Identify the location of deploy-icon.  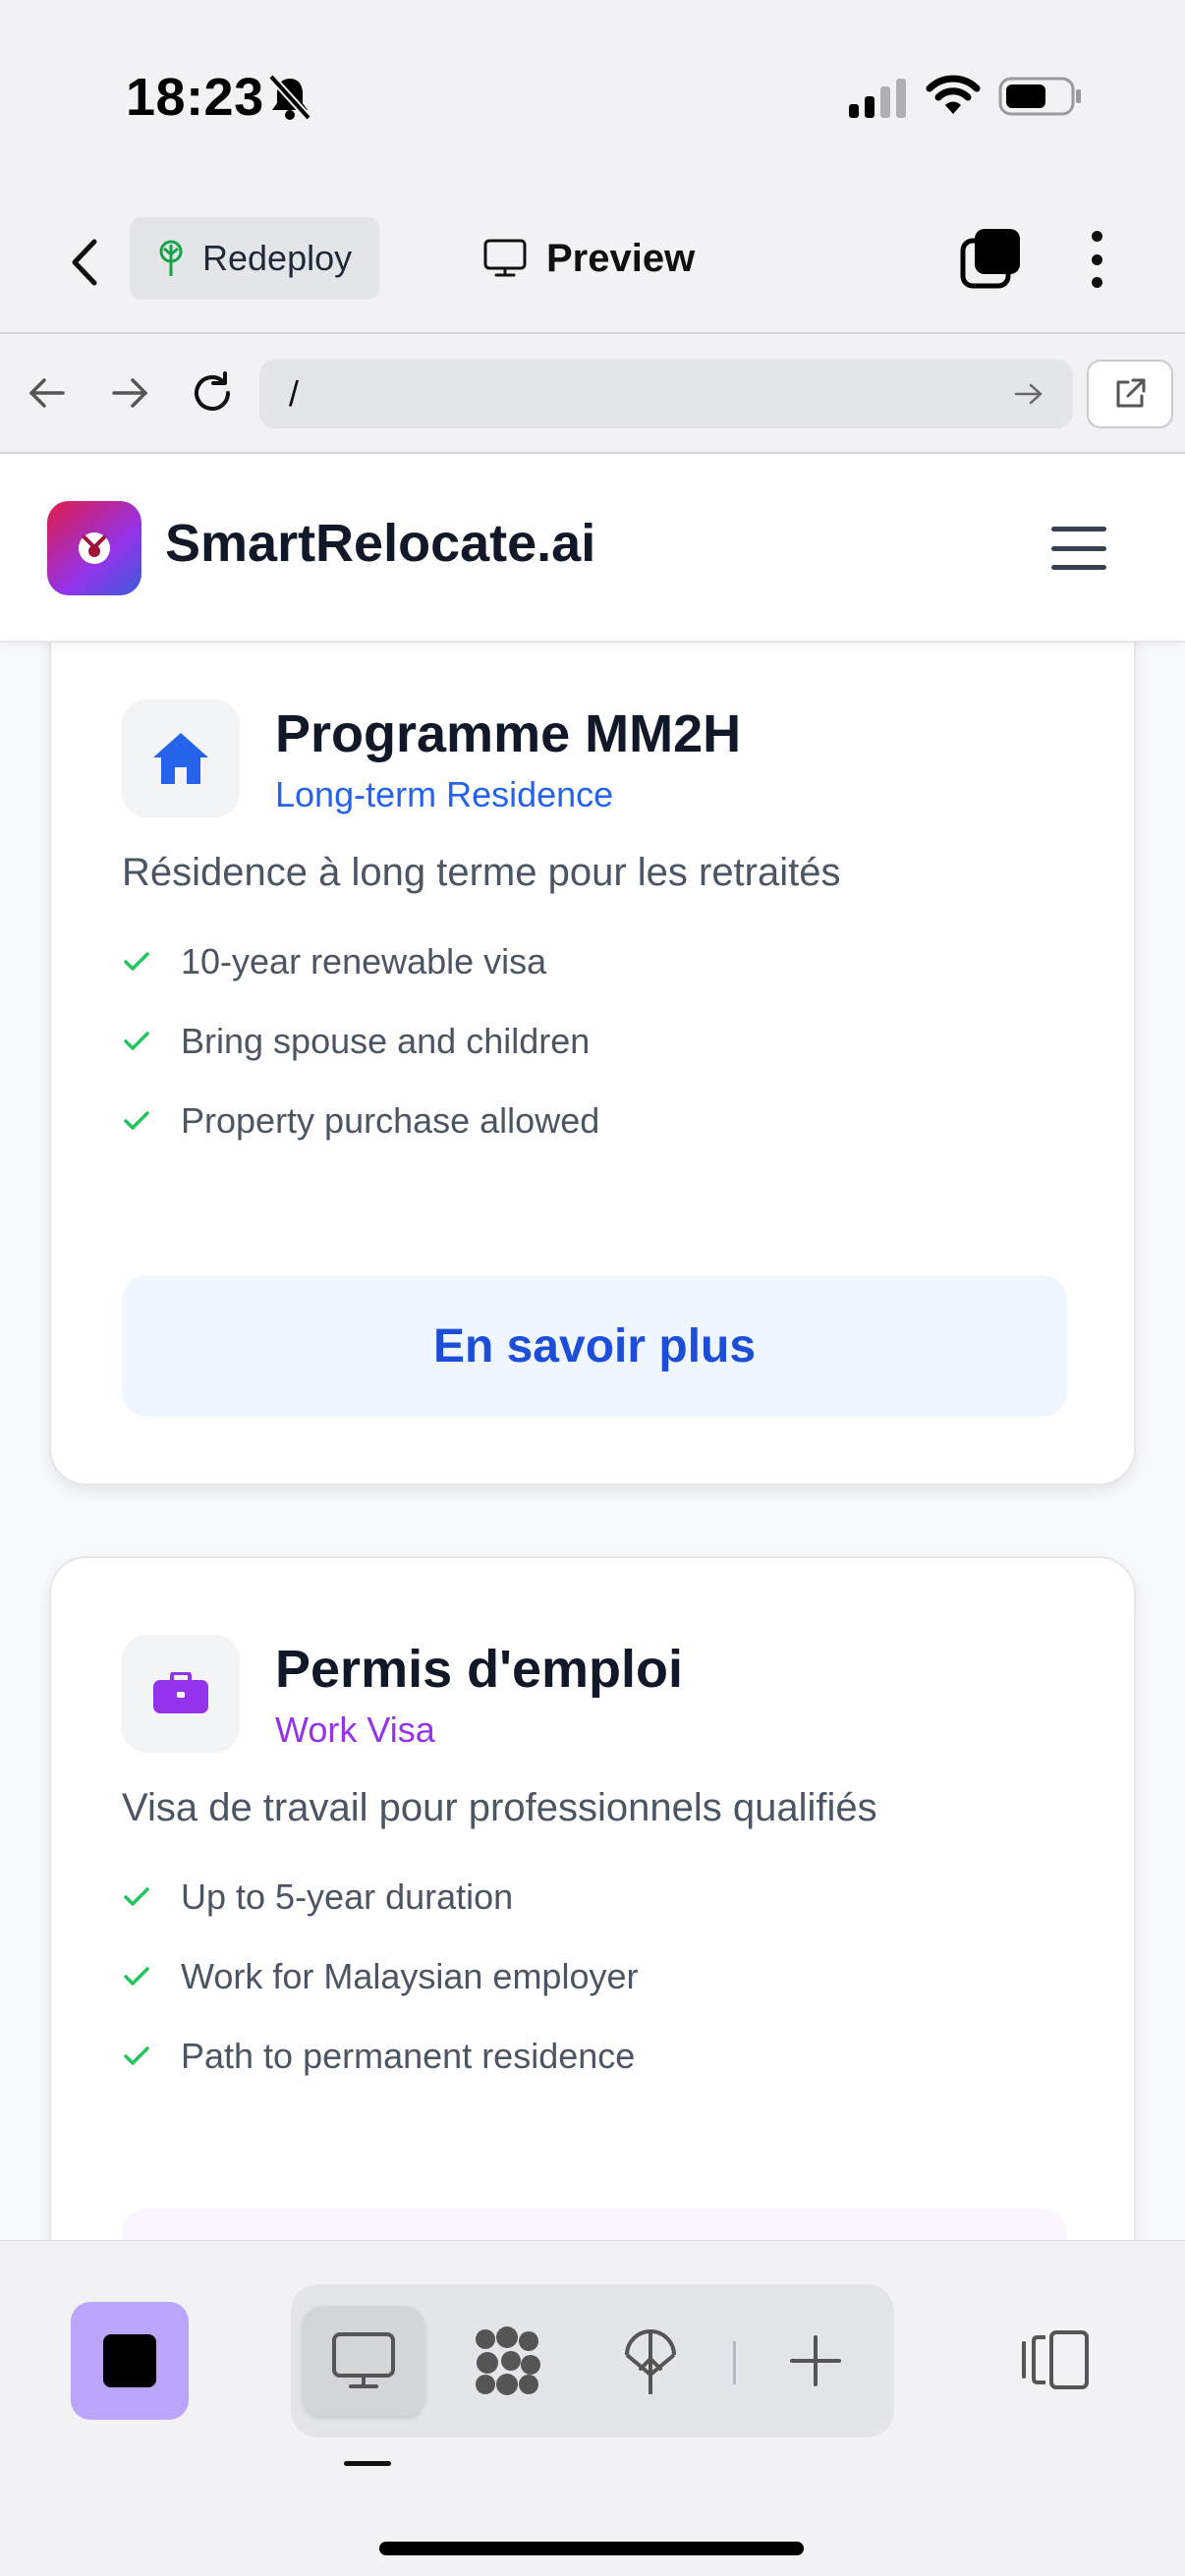
(651, 2361).